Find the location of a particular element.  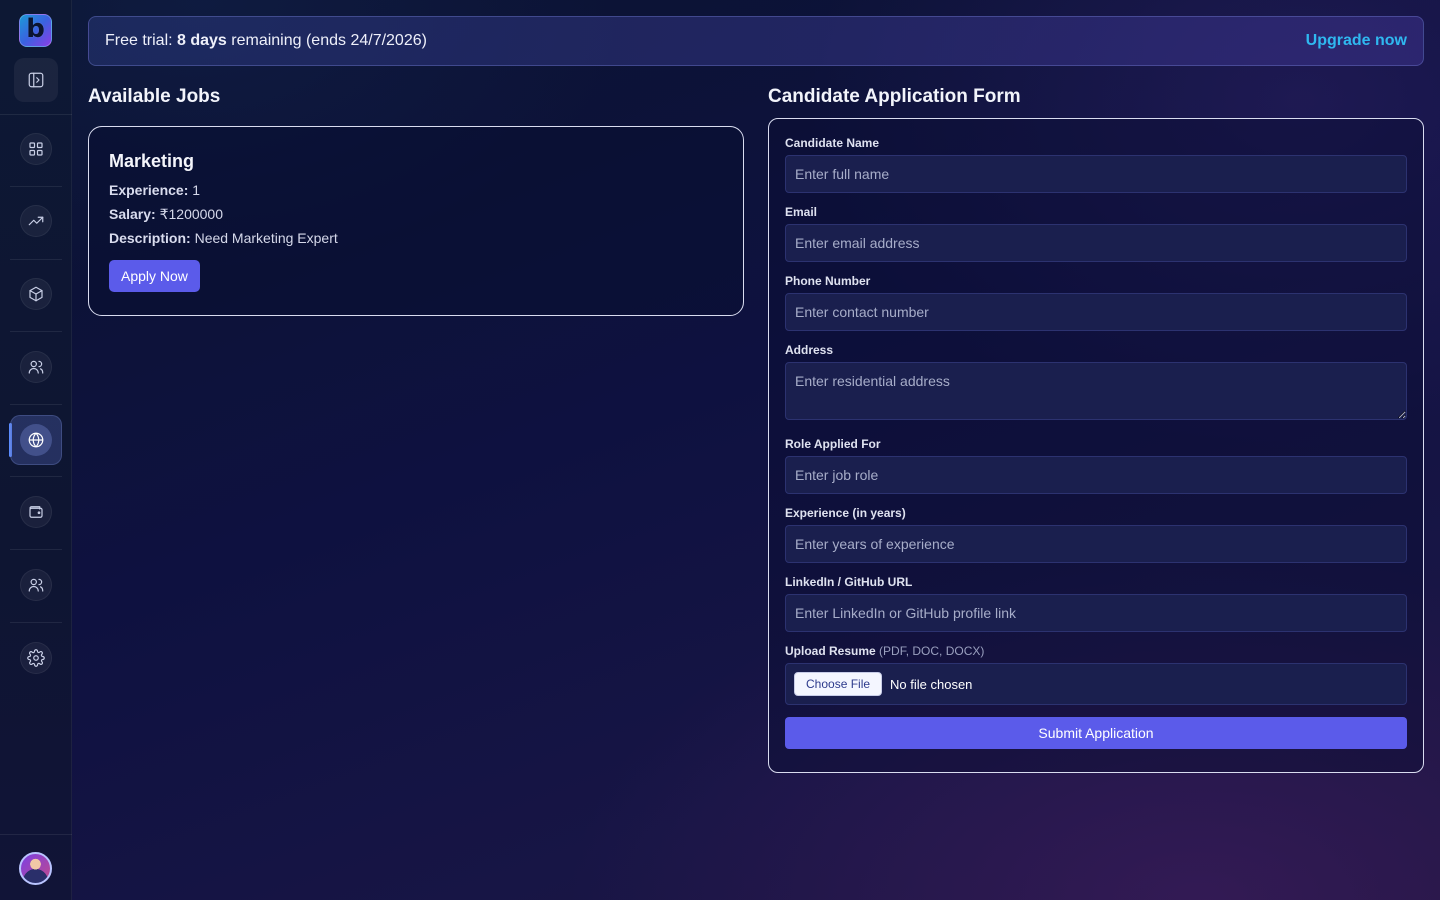

users-icon is located at coordinates (36, 367).